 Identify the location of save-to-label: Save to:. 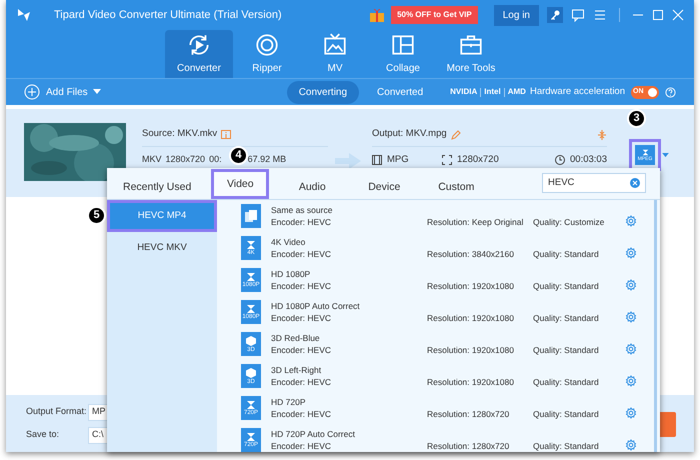
(43, 435).